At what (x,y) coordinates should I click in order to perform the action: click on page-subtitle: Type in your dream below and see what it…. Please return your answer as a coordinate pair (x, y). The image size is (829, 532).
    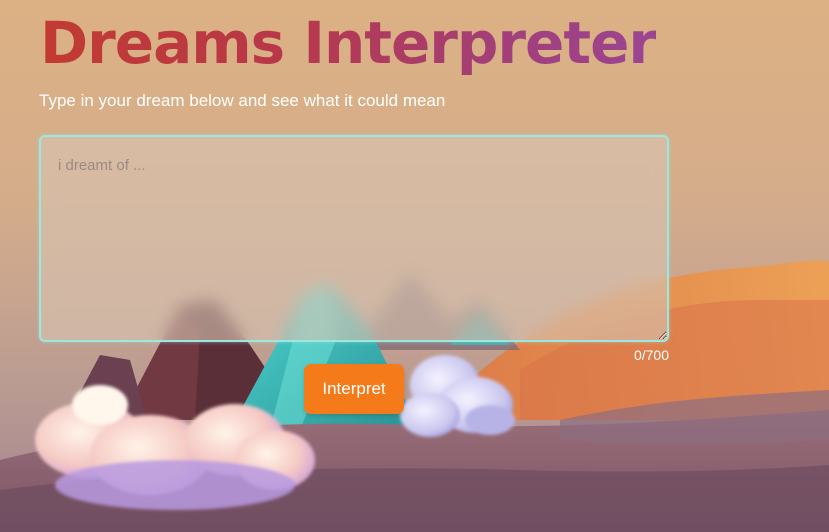
    Looking at the image, I should click on (242, 100).